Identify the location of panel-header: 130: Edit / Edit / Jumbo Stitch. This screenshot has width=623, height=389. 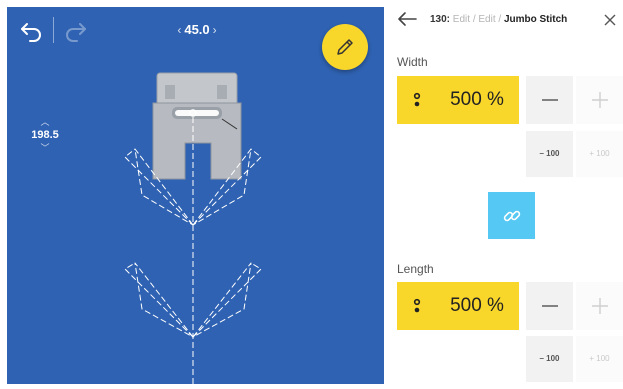
(503, 20).